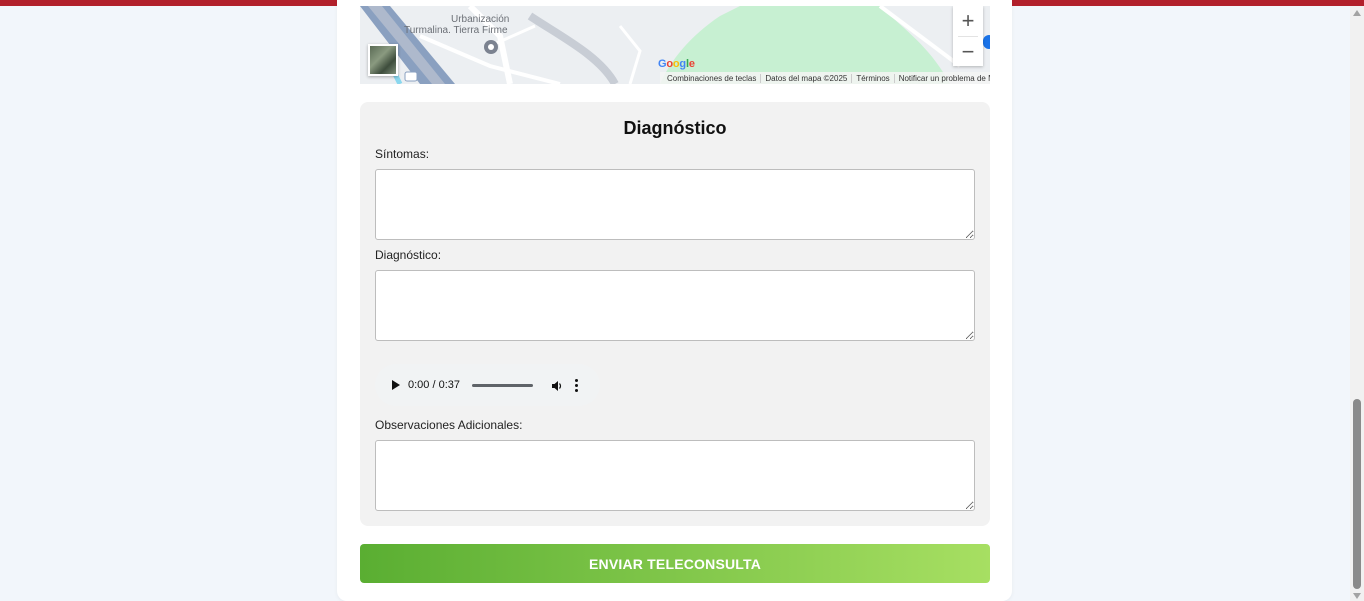  Describe the element at coordinates (434, 385) in the screenshot. I see `audio-time: 0:00 / 0:37` at that location.